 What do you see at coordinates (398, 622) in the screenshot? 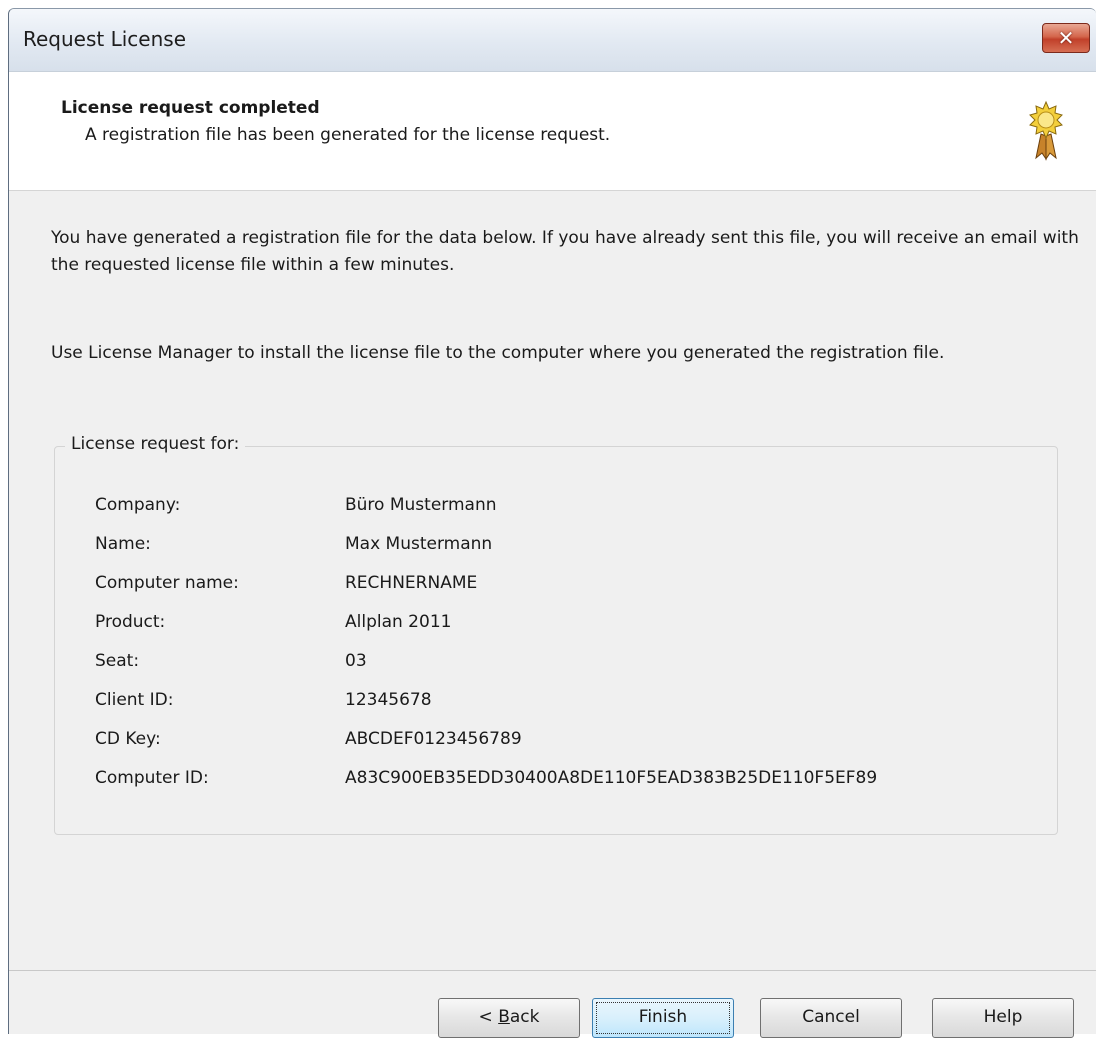
I see `product-value: Allplan 2011` at bounding box center [398, 622].